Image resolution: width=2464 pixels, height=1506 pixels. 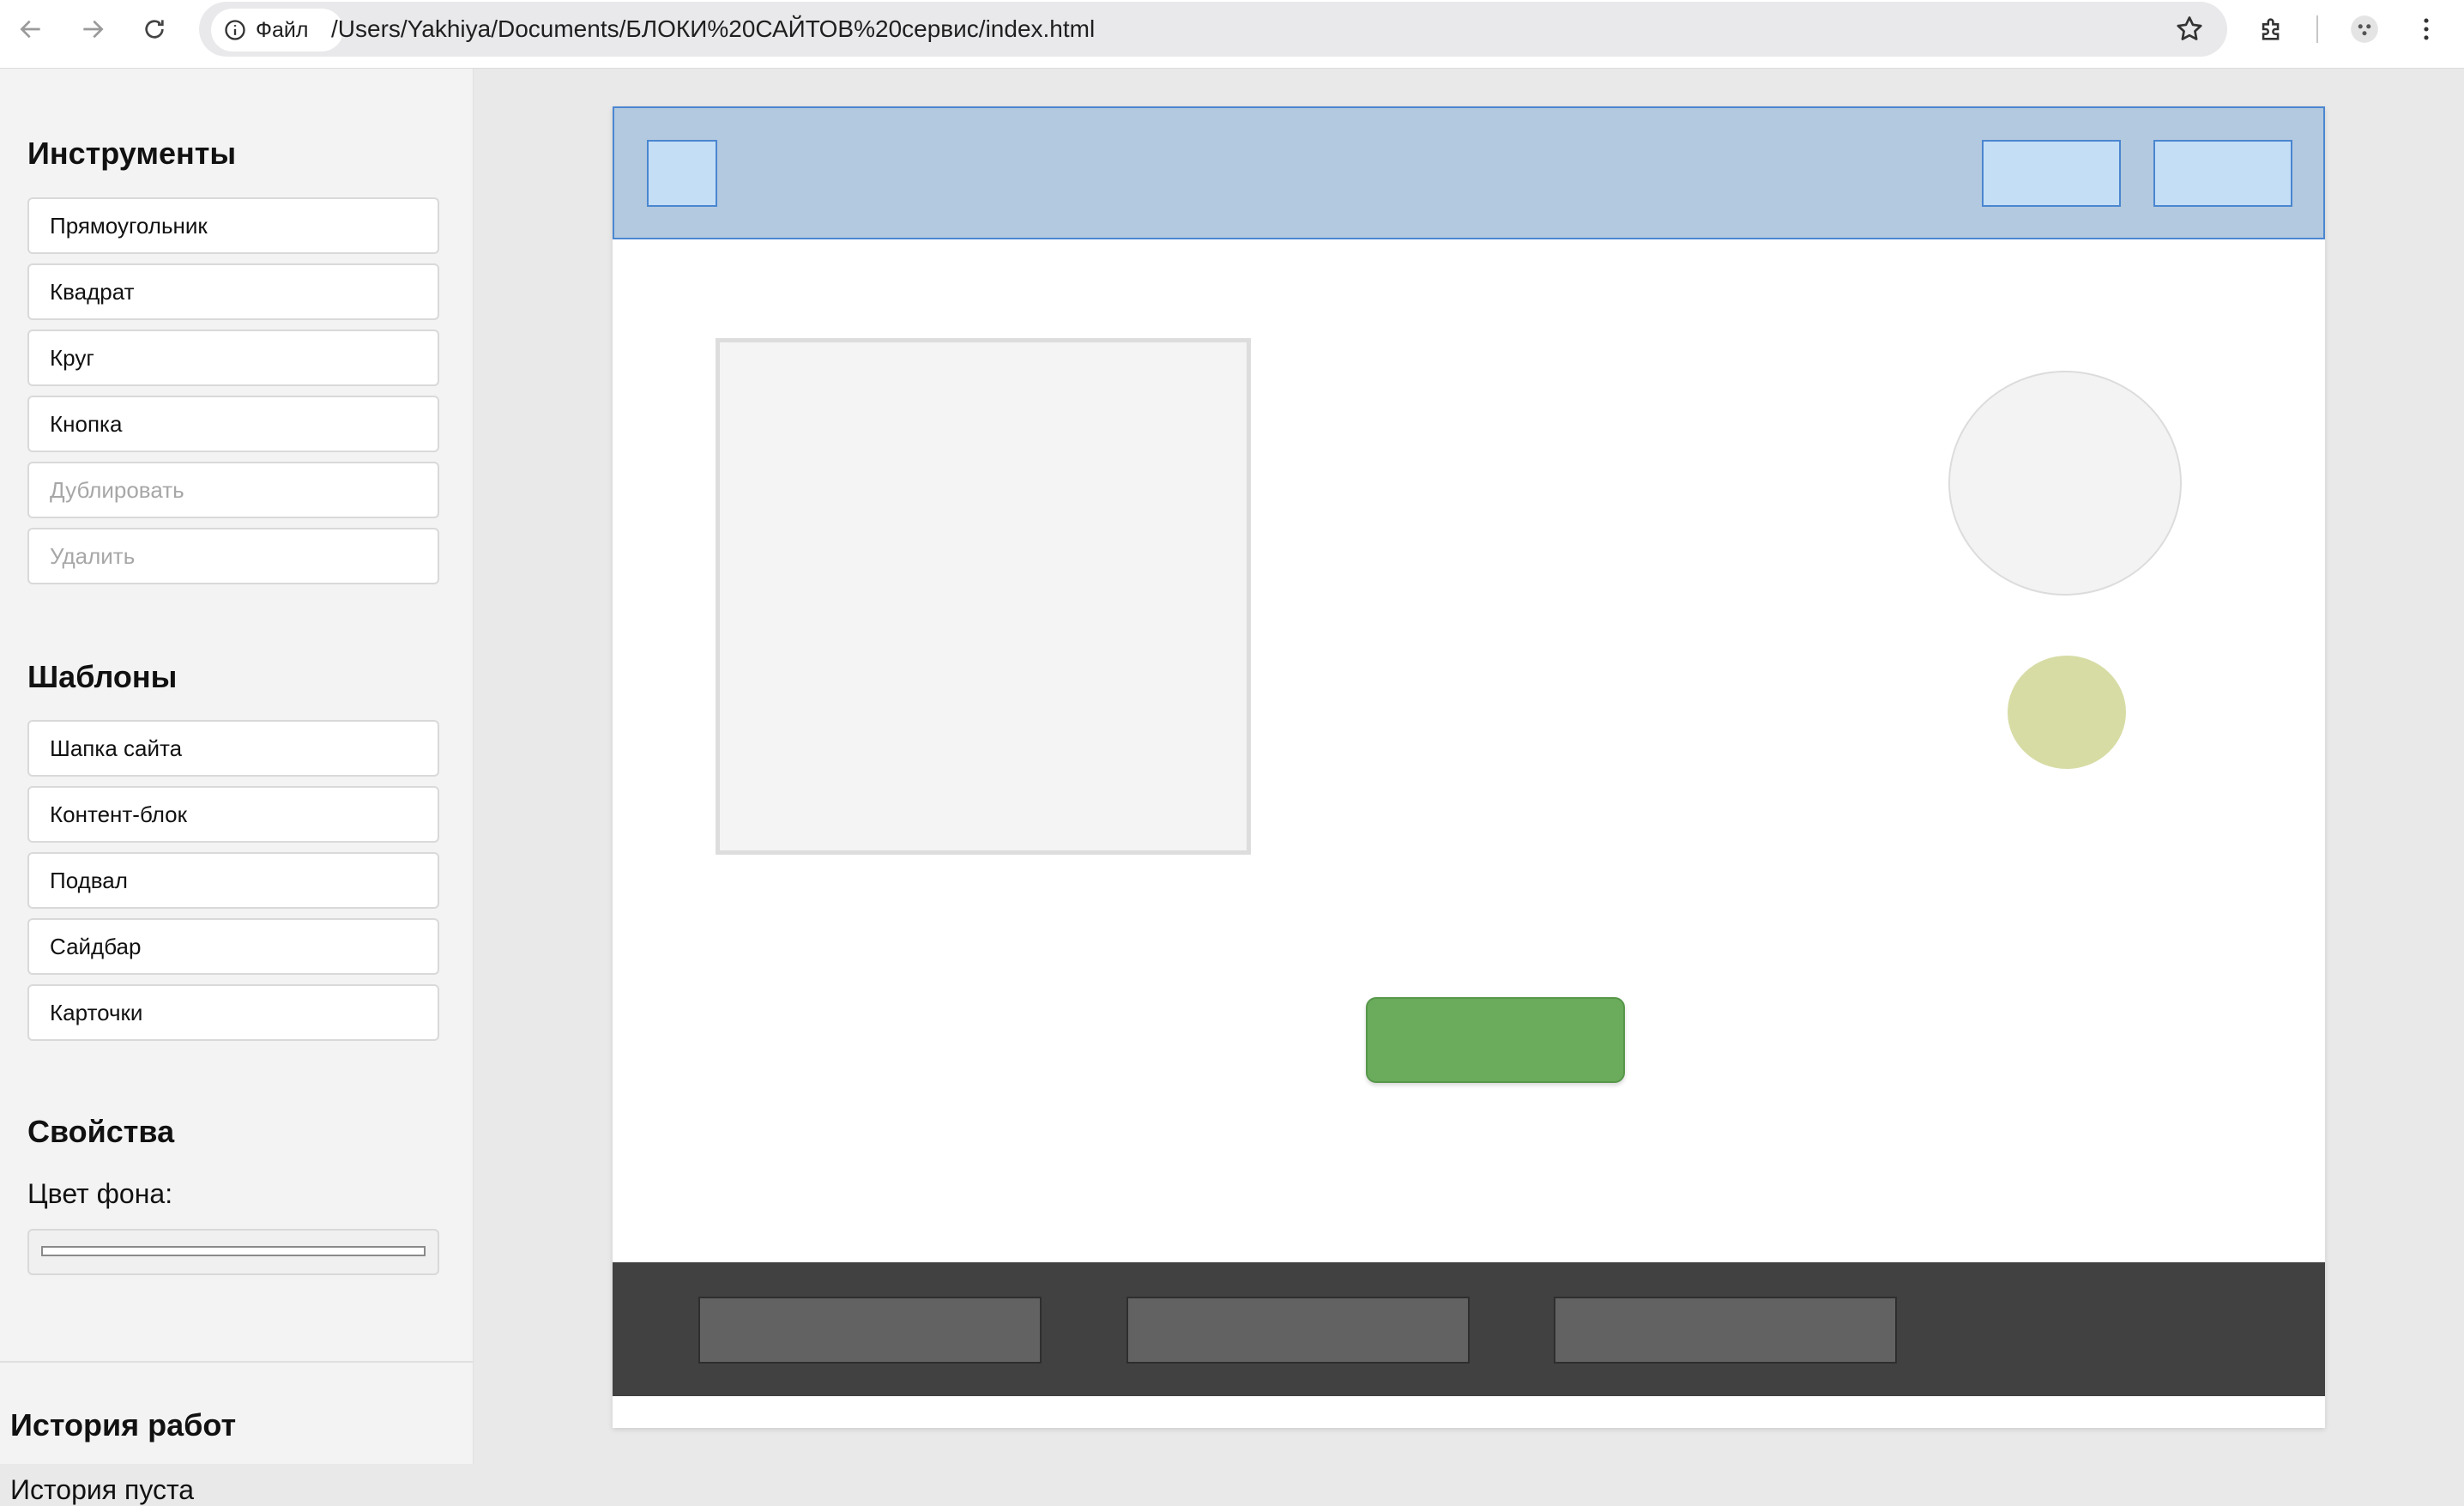 I want to click on profile-icon, so click(x=2364, y=29).